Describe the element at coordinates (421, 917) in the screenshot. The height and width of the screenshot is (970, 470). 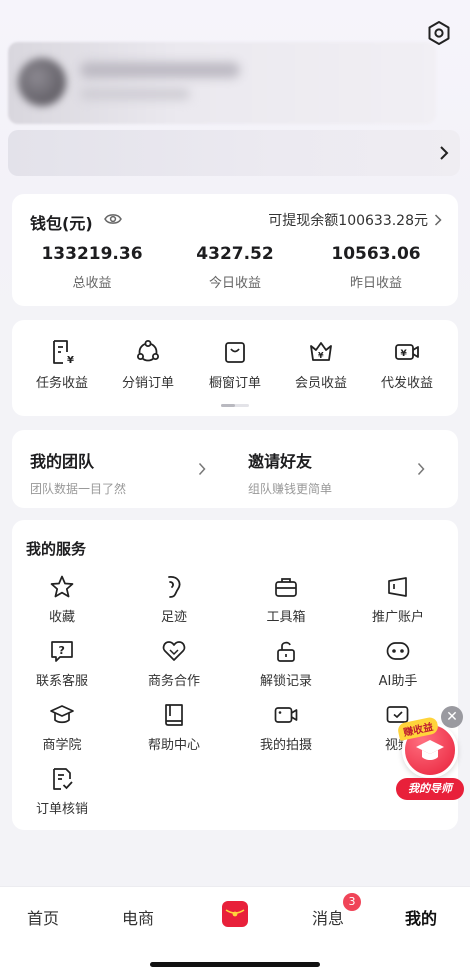
I see `nav-mine: 我的` at that location.